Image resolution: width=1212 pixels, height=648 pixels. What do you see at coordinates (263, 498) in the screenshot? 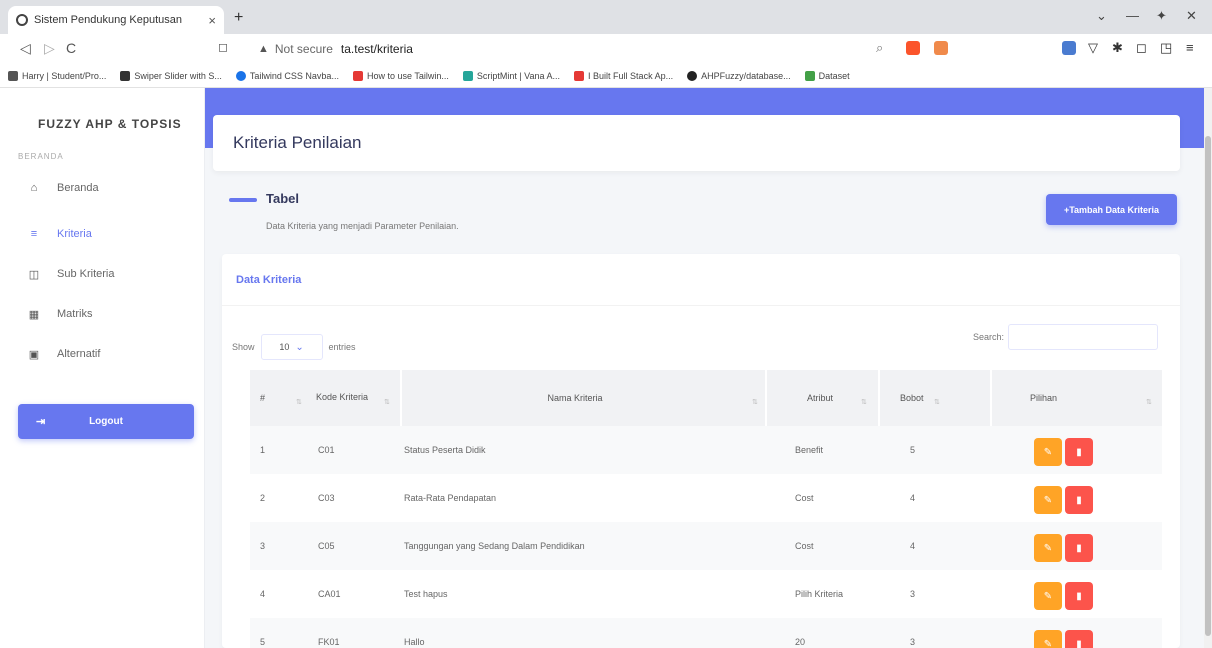
I see `cell-no: 2` at bounding box center [263, 498].